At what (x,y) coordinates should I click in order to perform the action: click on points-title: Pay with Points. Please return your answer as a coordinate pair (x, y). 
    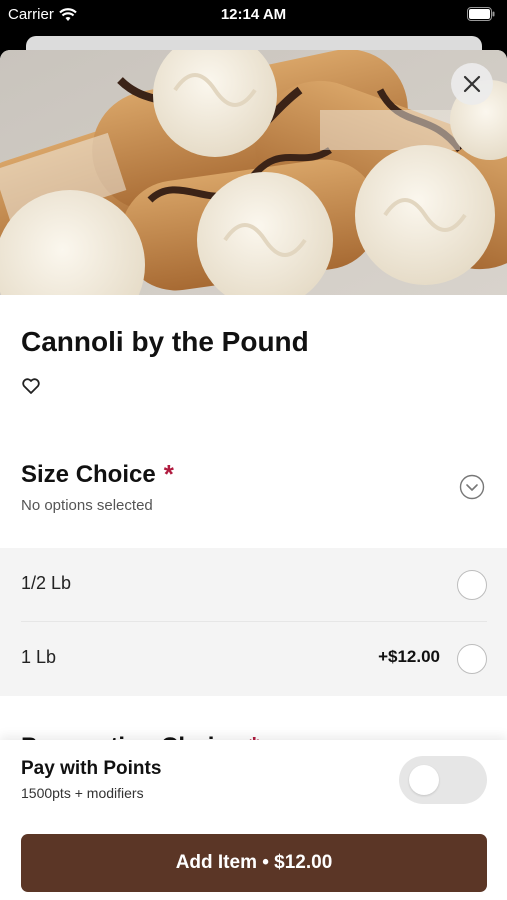
    Looking at the image, I should click on (91, 768).